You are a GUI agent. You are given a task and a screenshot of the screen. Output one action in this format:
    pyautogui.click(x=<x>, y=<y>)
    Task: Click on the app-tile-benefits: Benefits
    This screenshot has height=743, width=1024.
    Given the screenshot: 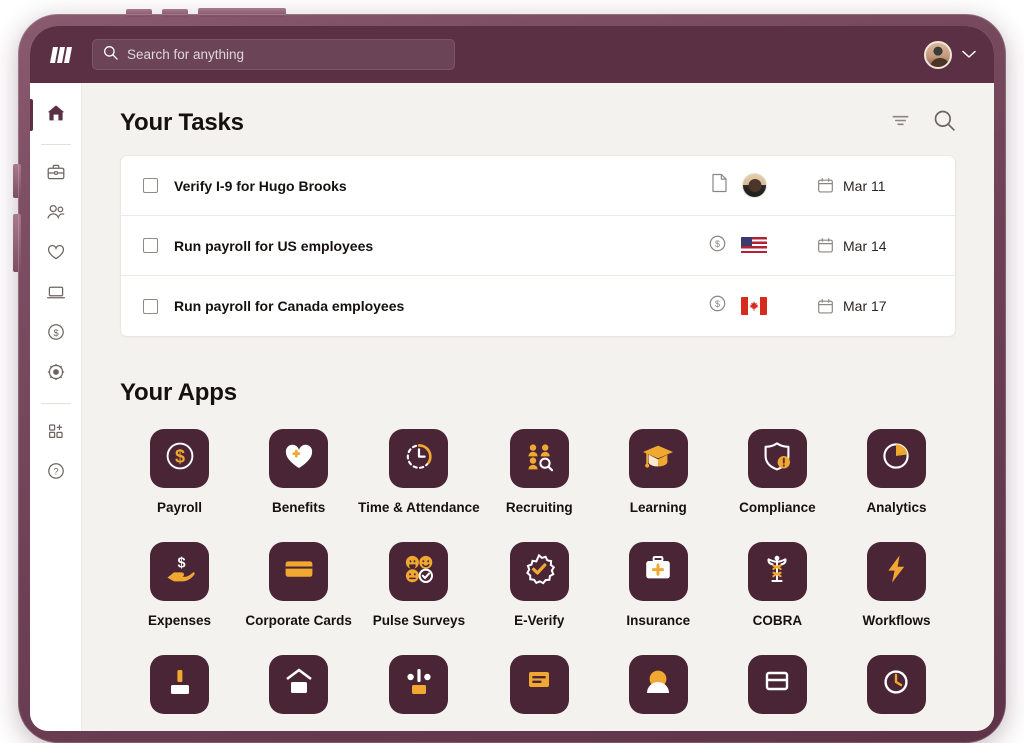 What is the action you would take?
    pyautogui.click(x=298, y=472)
    